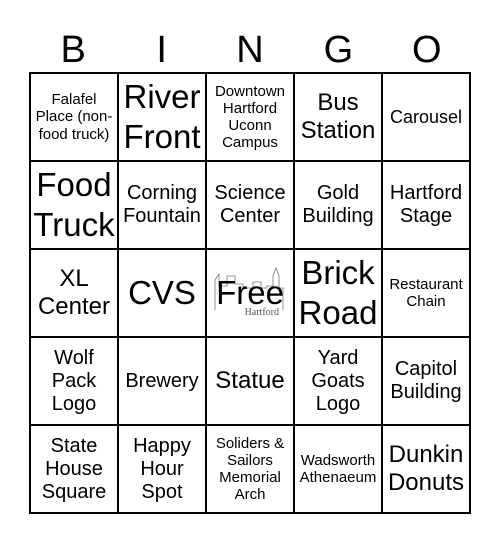 The height and width of the screenshot is (544, 500). I want to click on bingo-cell: Downtown Hartford Uconn Campus, so click(250, 117).